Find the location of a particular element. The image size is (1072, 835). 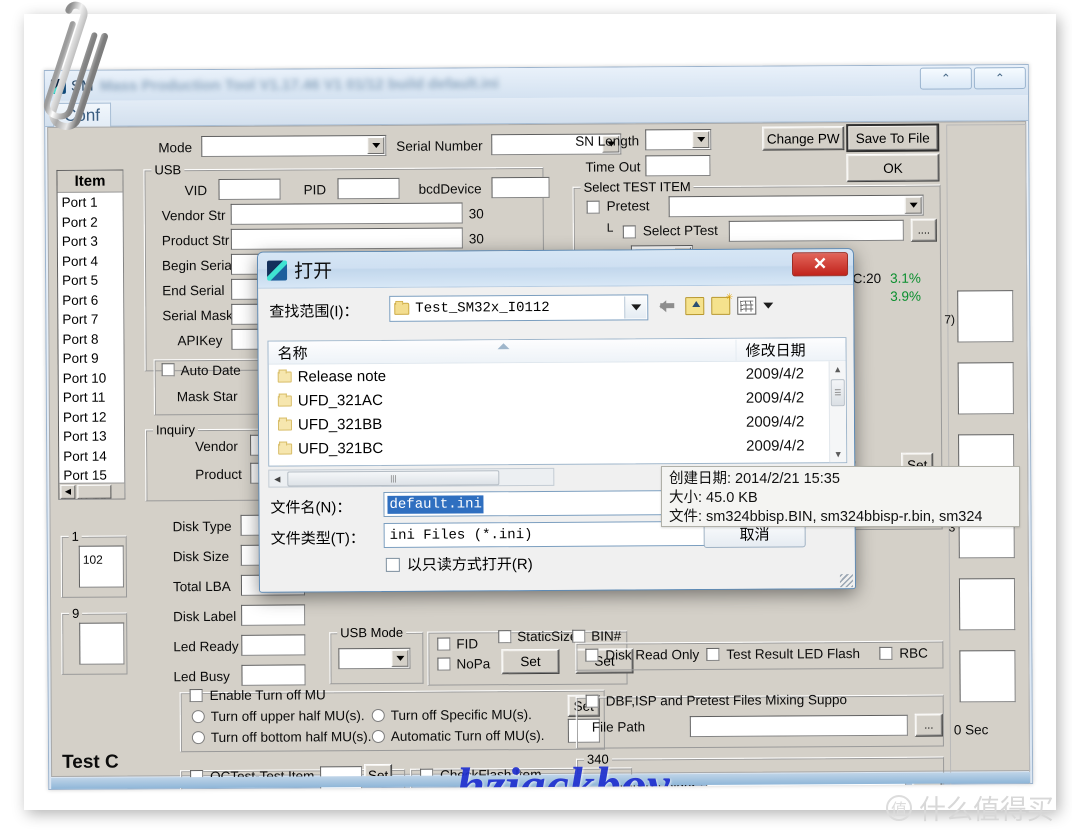

file-list-row: UFD_321BB 2009/4/2 is located at coordinates (549, 422).